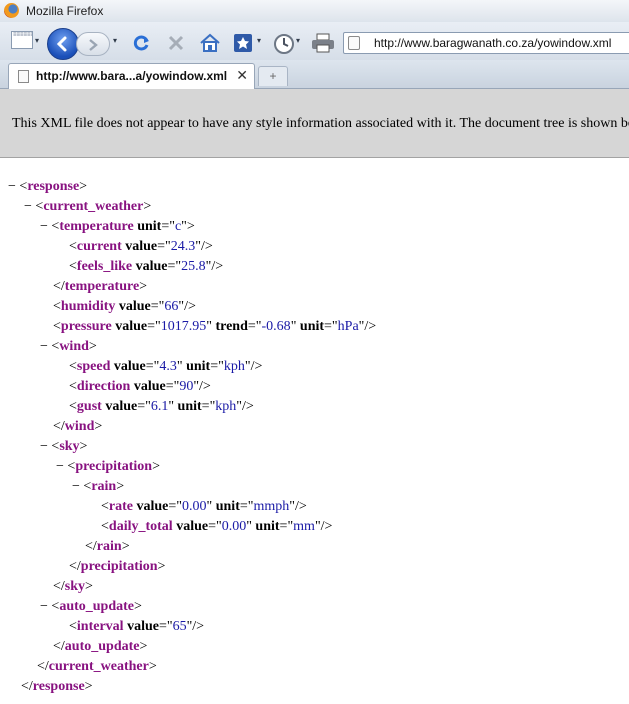 Image resolution: width=629 pixels, height=704 pixels. I want to click on xml-line-wind-open: − <wind>, so click(68, 346).